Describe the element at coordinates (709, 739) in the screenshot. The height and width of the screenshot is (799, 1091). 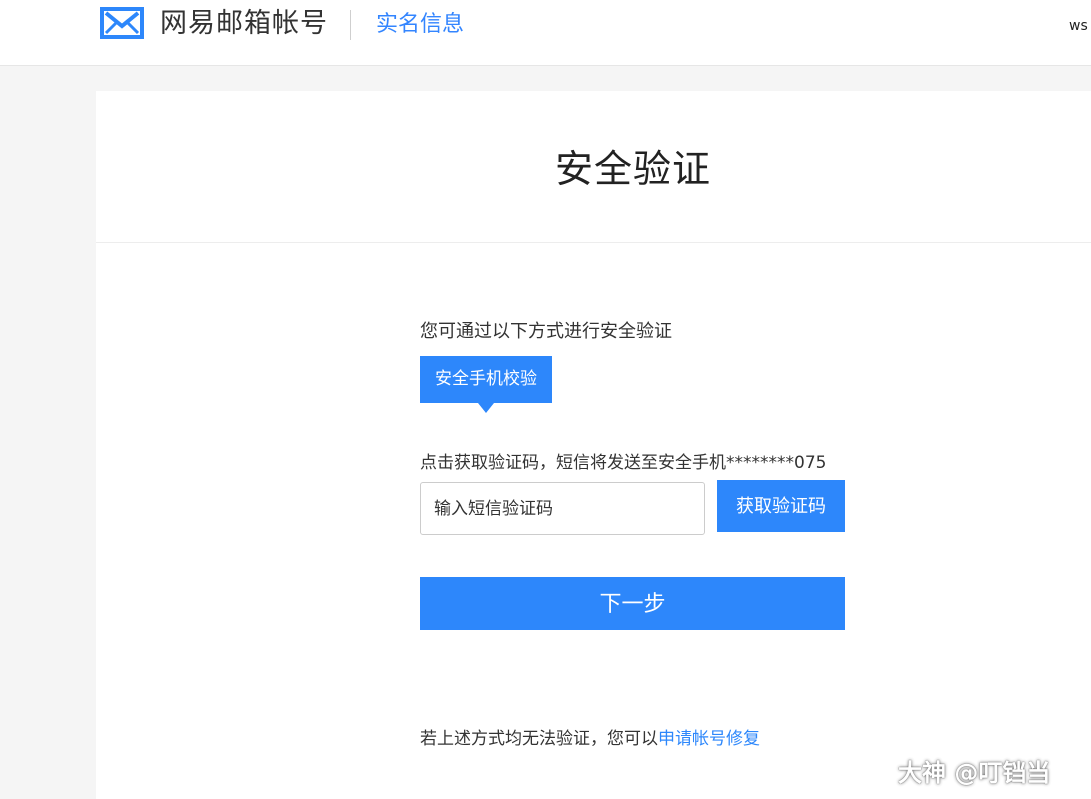
I see `account-repair-link: 申请帐号修复` at that location.